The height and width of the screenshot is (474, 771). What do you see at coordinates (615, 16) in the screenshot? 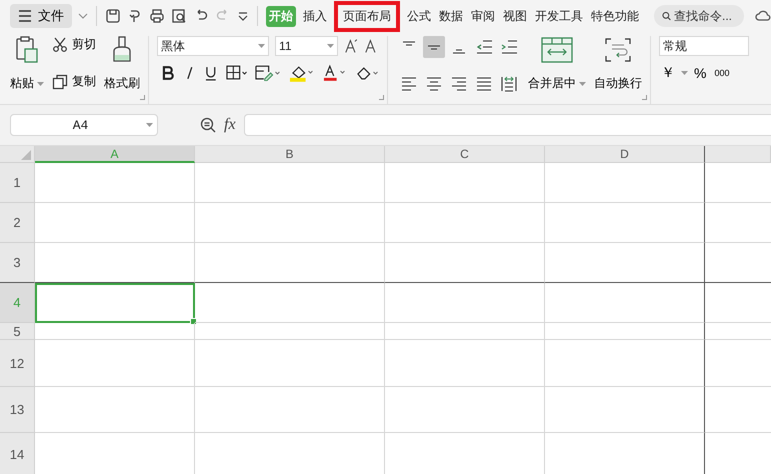
I see `menu-tab: 特色功能` at bounding box center [615, 16].